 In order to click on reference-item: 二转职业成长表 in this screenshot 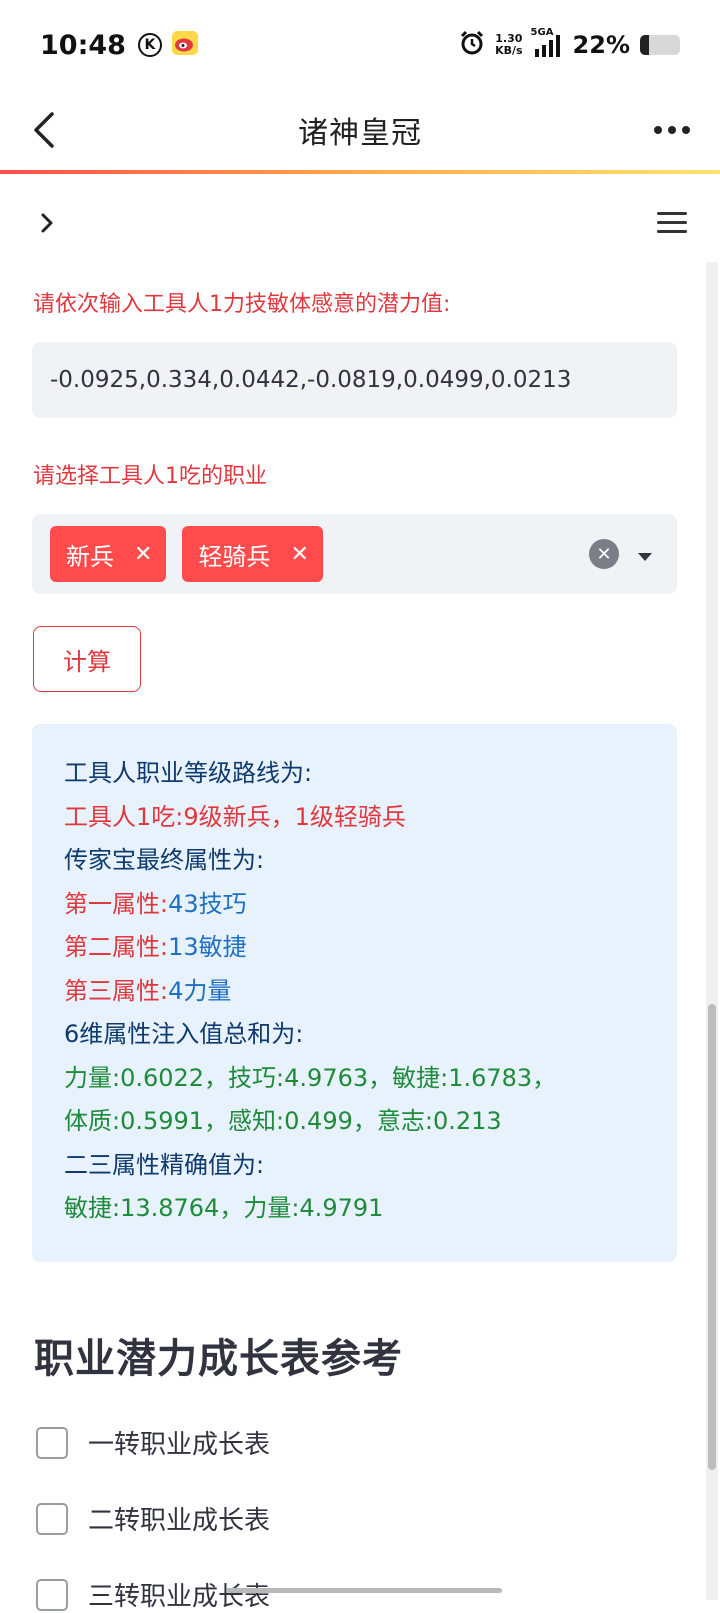, I will do `click(153, 1518)`.